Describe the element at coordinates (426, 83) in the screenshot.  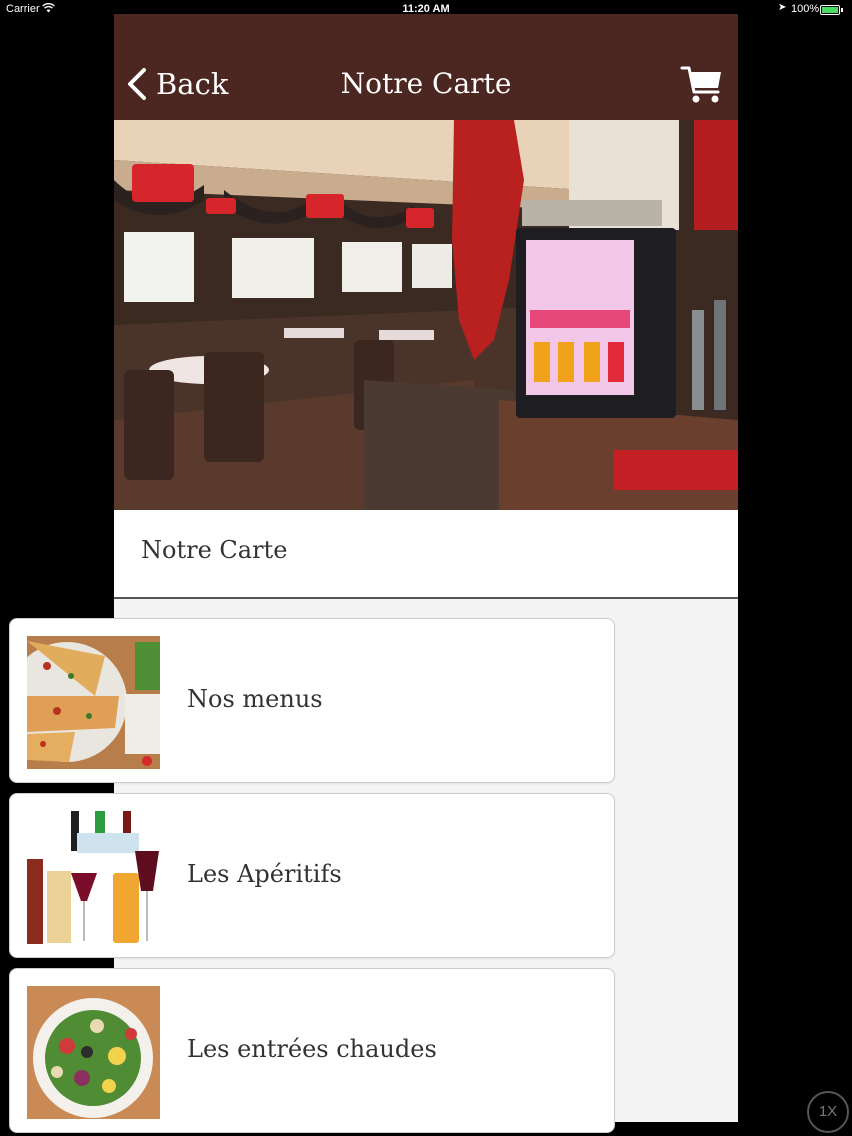
I see `page-title: Notre Carte` at that location.